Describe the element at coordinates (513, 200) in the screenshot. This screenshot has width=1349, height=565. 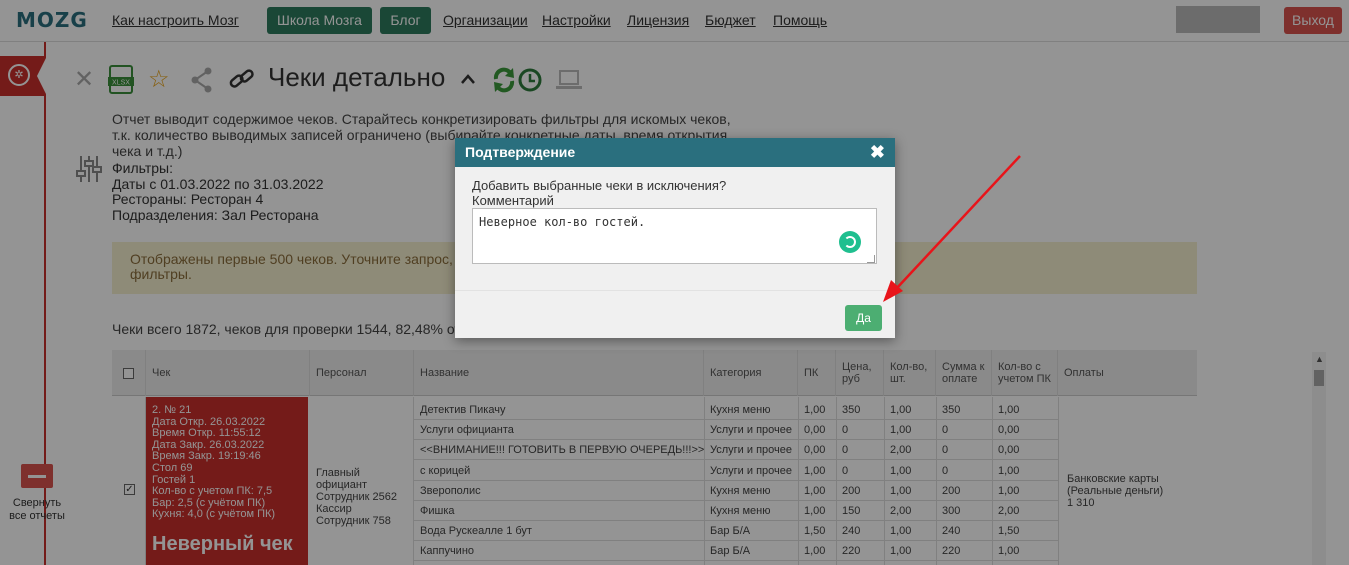
I see `comment-label: Комментарий` at that location.